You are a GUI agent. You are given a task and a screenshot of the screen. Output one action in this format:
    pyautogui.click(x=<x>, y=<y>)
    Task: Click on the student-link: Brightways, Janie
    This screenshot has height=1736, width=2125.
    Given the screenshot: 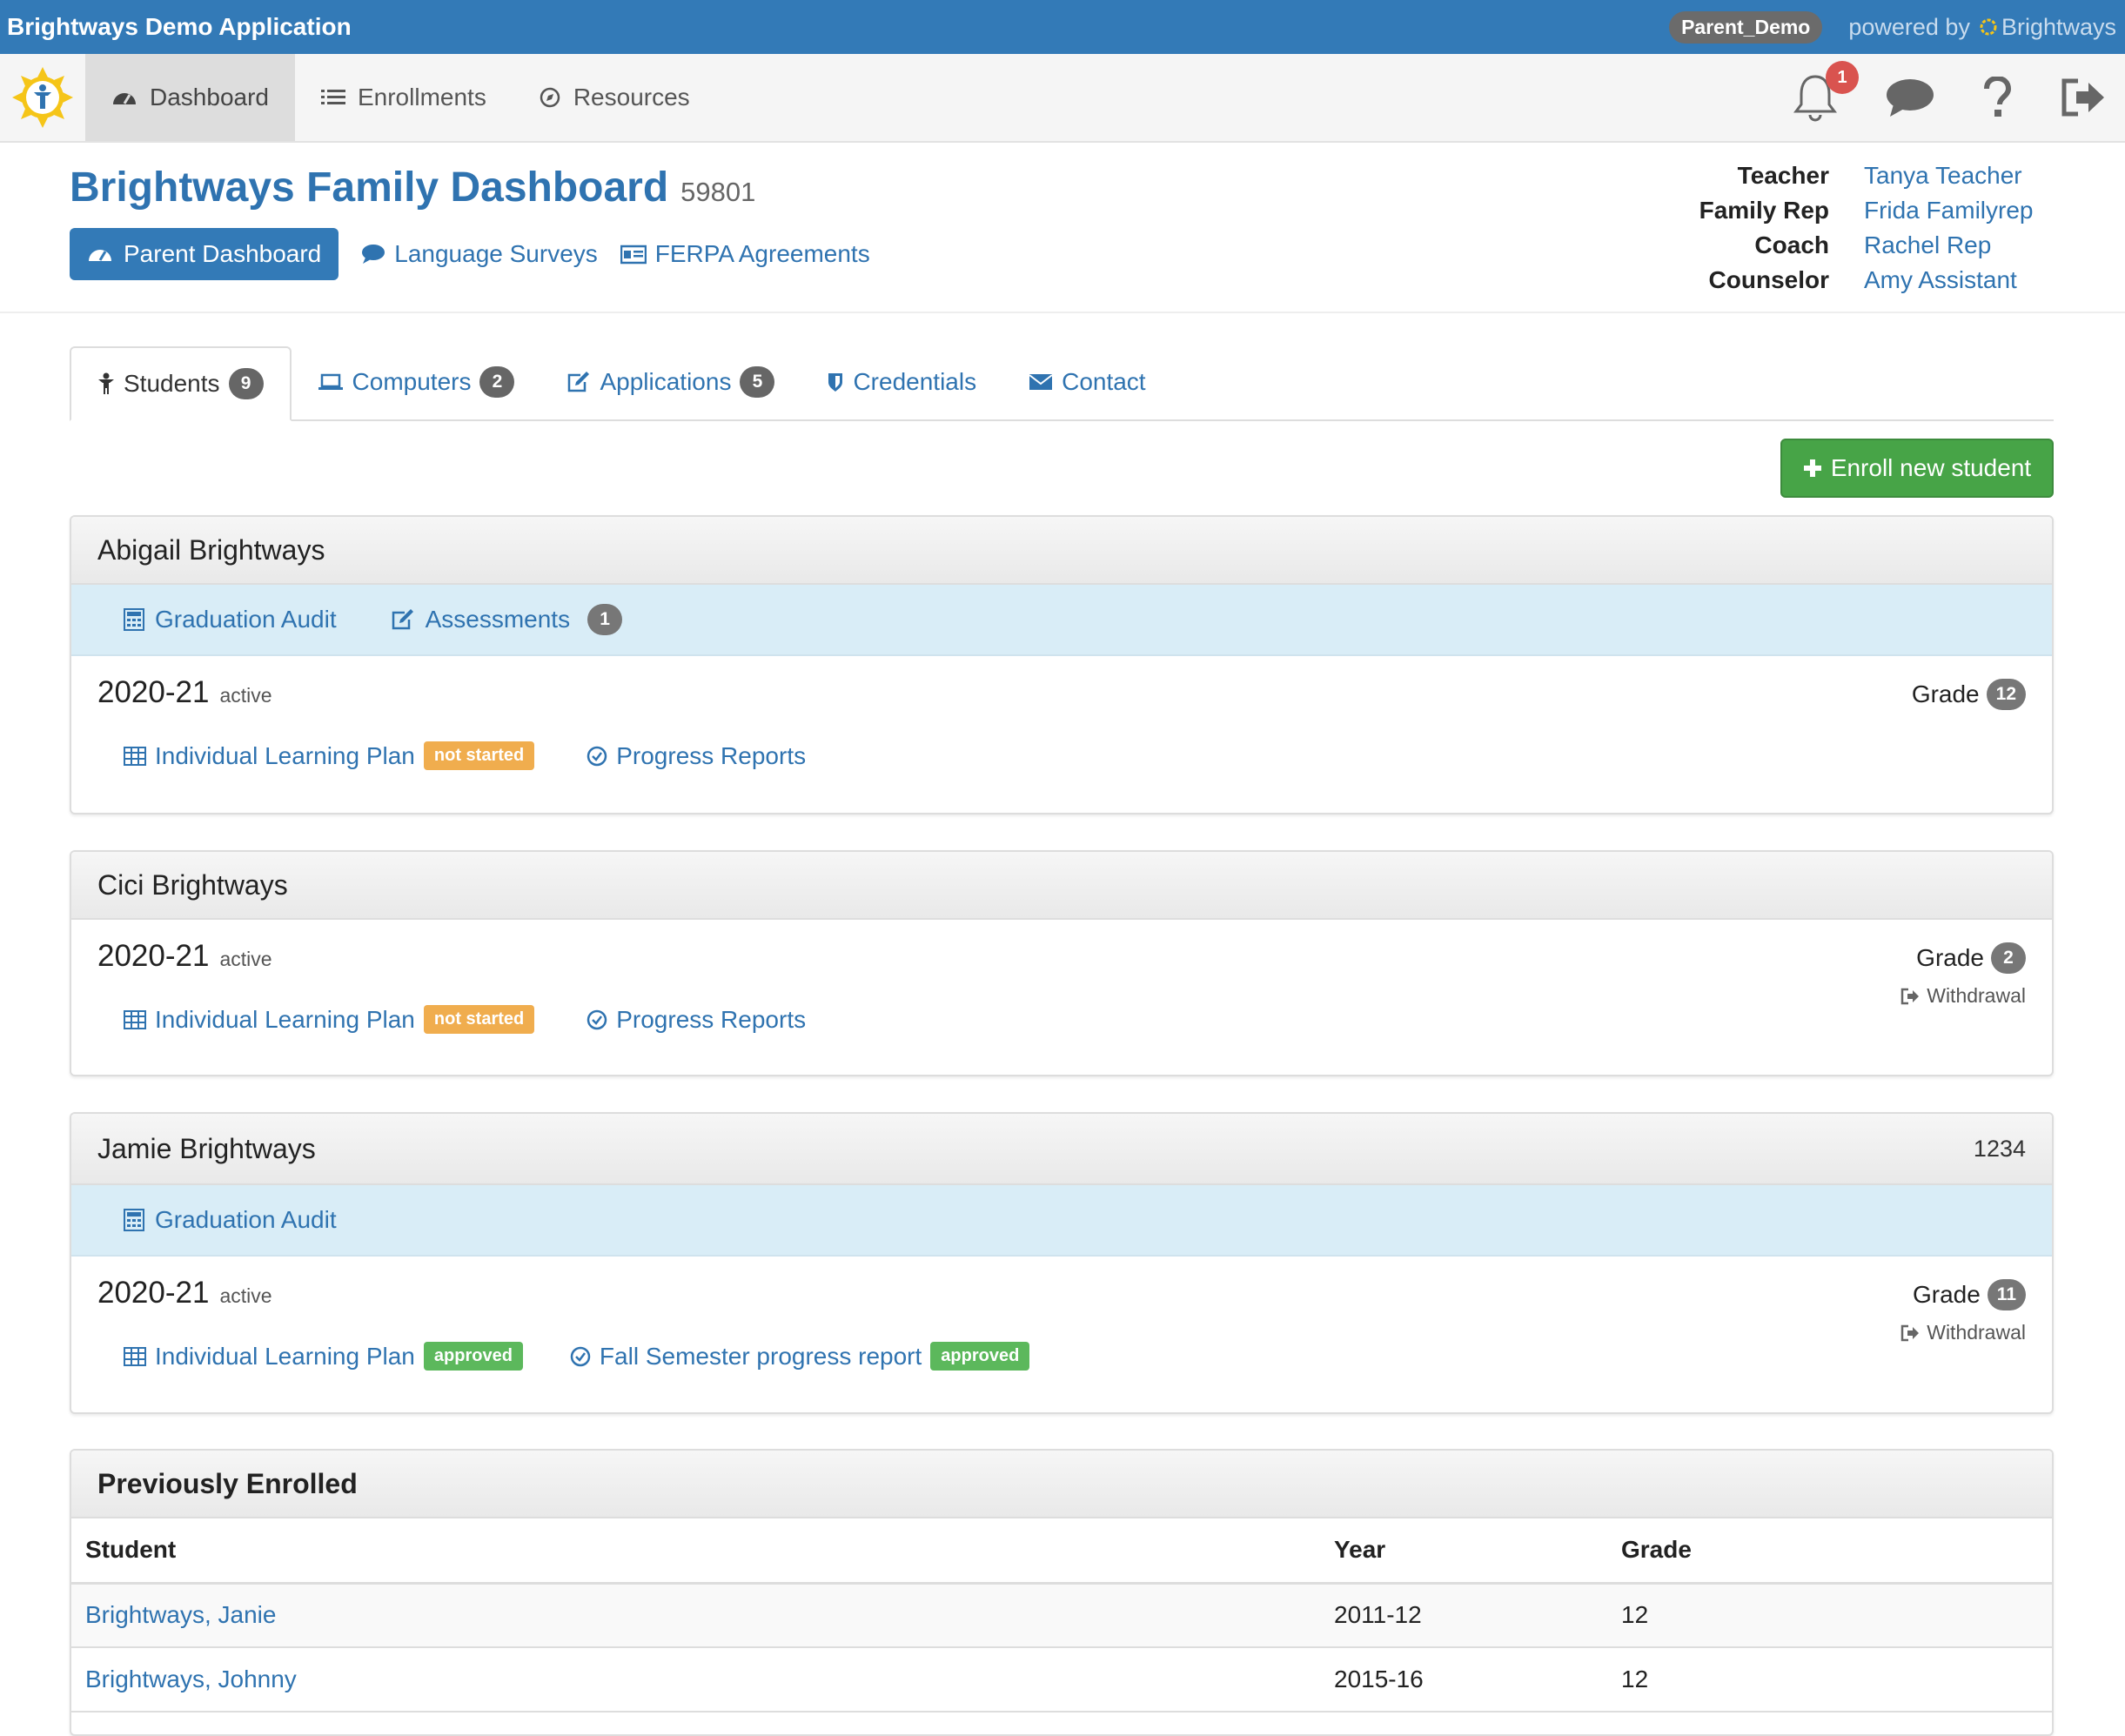 What is the action you would take?
    pyautogui.click(x=695, y=1615)
    